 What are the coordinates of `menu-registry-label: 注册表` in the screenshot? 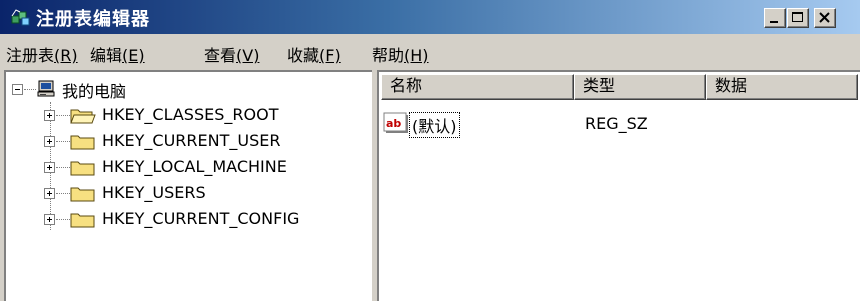 It's located at (30, 55).